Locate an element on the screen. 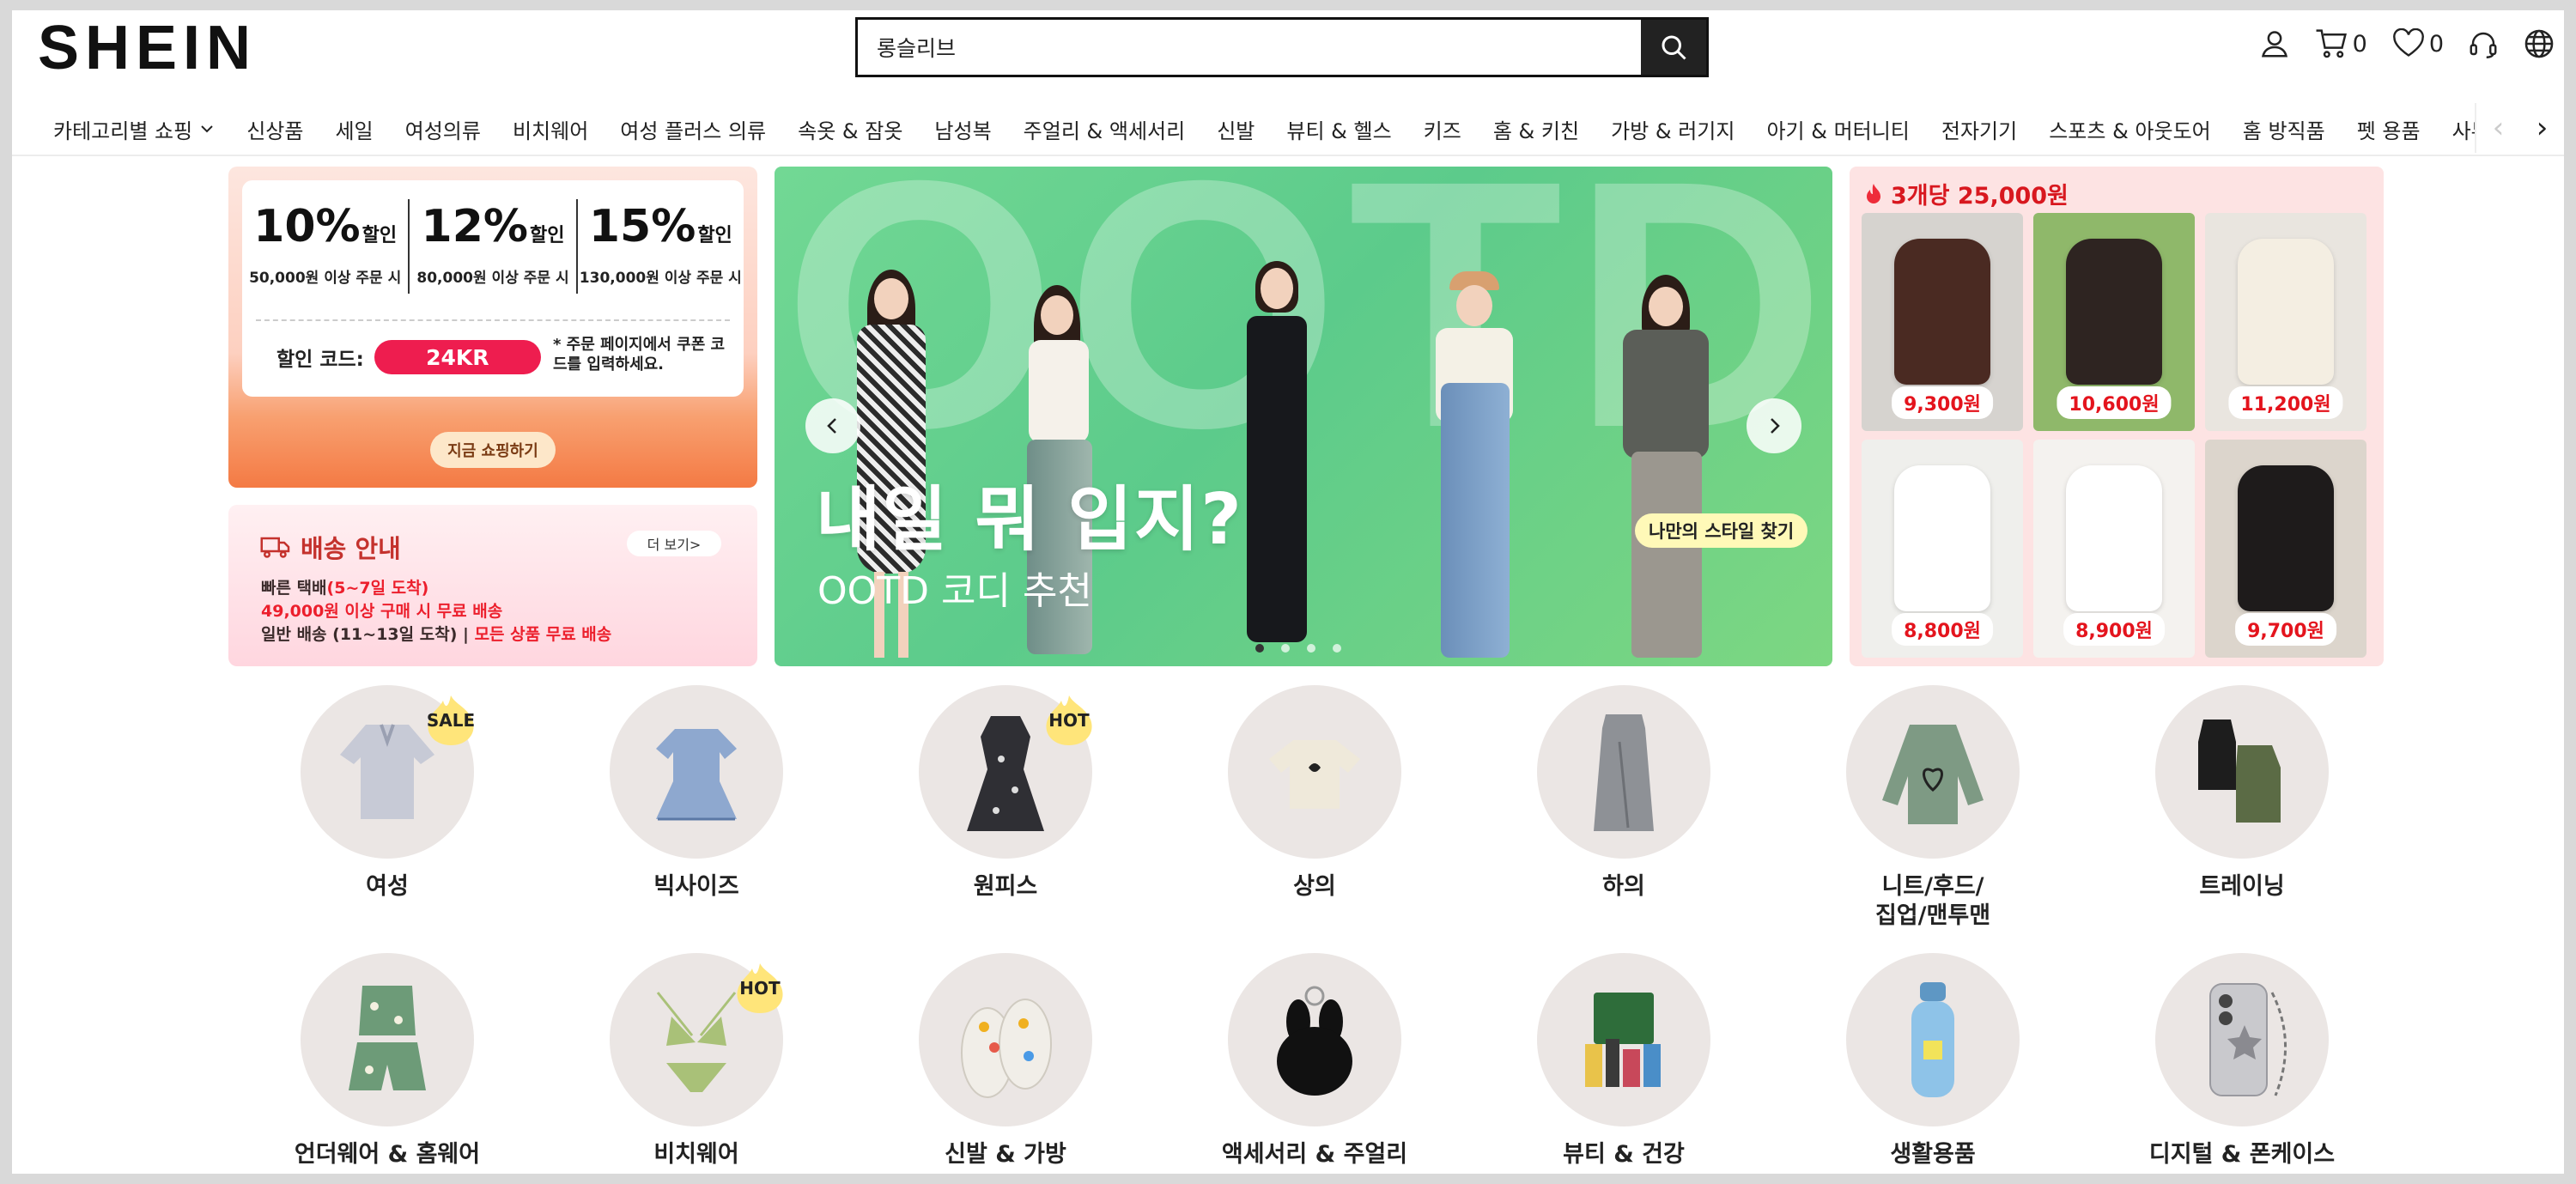  nav-item: 뷰티 & 헬스 is located at coordinates (1338, 129).